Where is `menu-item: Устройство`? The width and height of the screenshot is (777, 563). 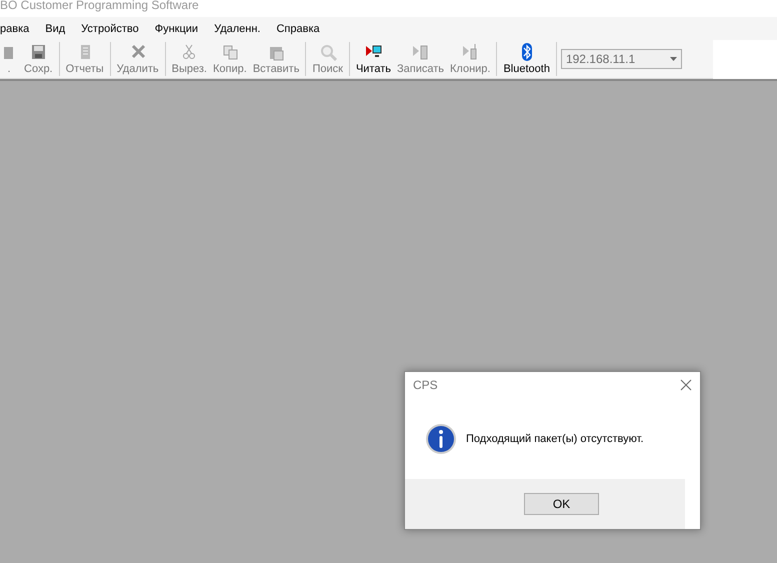 menu-item: Устройство is located at coordinates (110, 28).